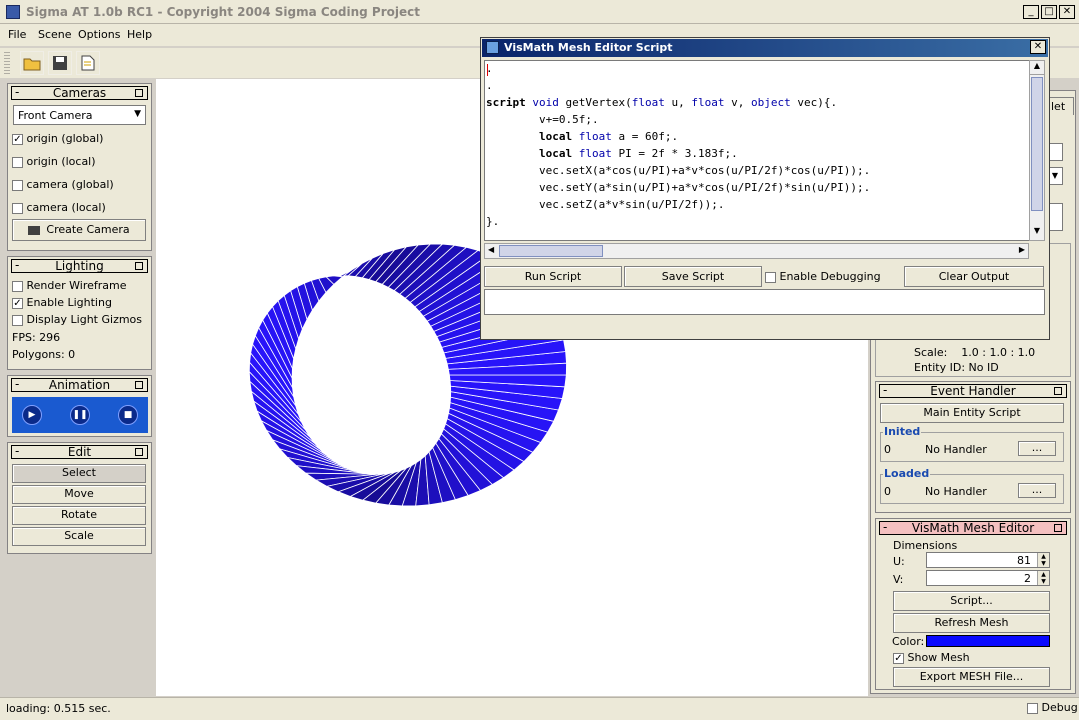 The image size is (1079, 720). What do you see at coordinates (55, 115) in the screenshot?
I see `camera-select-value: Front Camera` at bounding box center [55, 115].